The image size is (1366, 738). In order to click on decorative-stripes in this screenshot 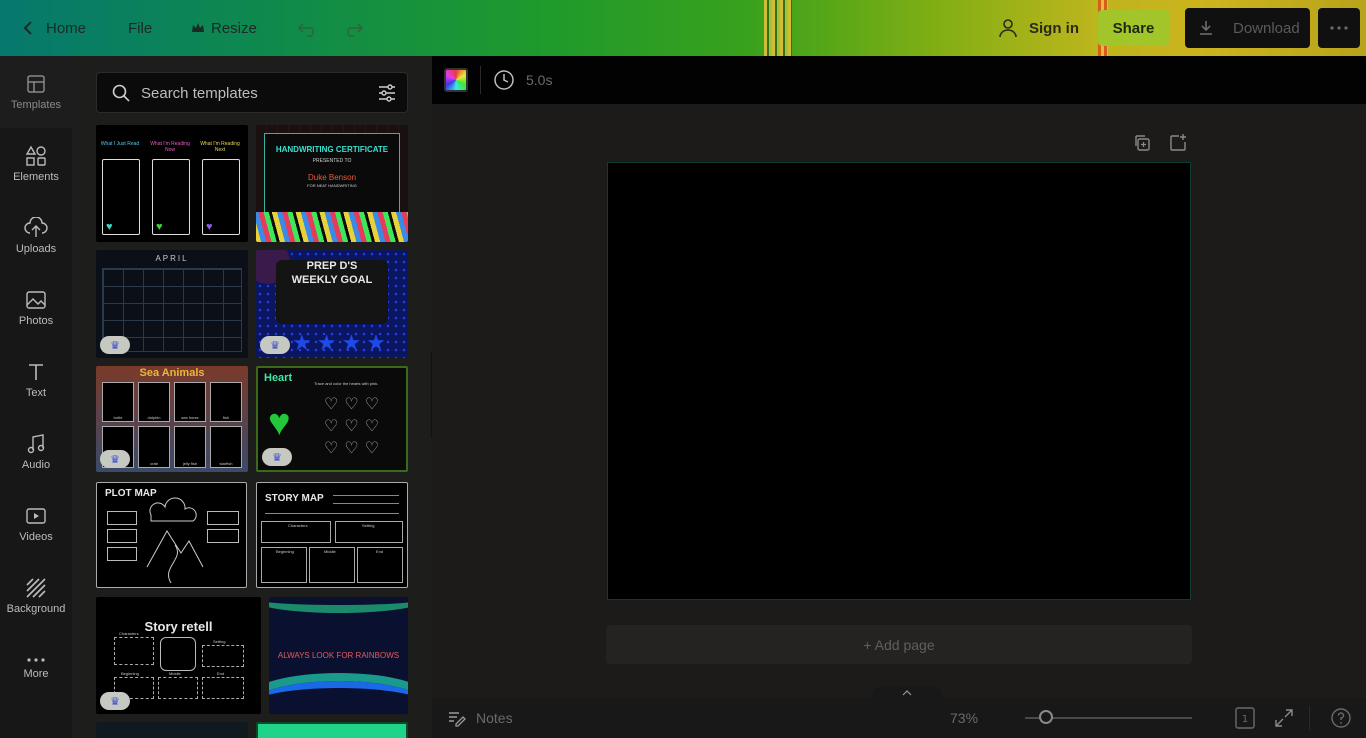, I will do `click(778, 28)`.